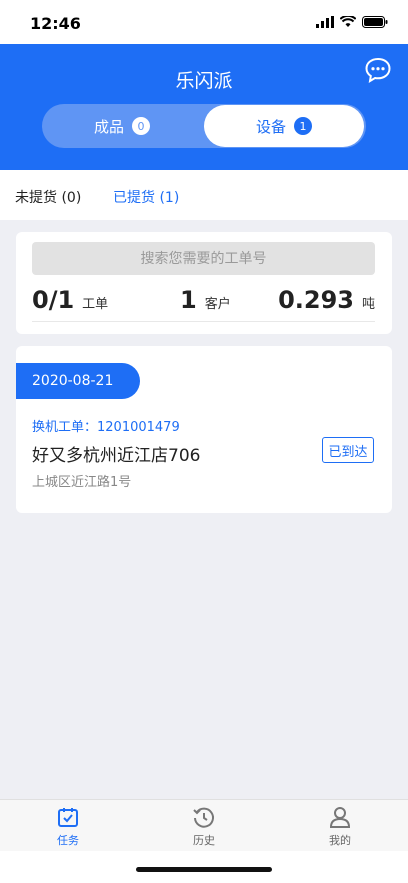 Image resolution: width=408 pixels, height=883 pixels. I want to click on nav-label: 历史, so click(204, 840).